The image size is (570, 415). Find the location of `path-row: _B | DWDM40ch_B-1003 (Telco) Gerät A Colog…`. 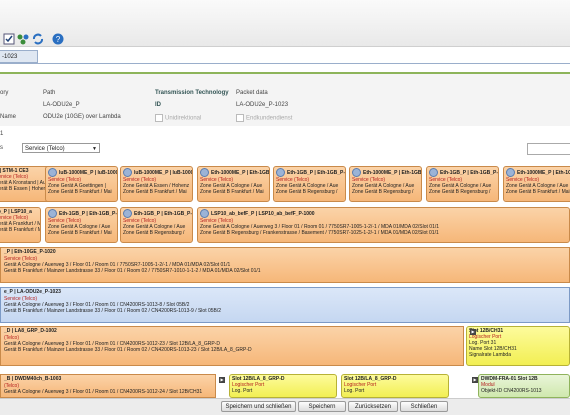

path-row: _B | DWDM40ch_B-1003 (Telco) Gerät A Colog… is located at coordinates (108, 386).